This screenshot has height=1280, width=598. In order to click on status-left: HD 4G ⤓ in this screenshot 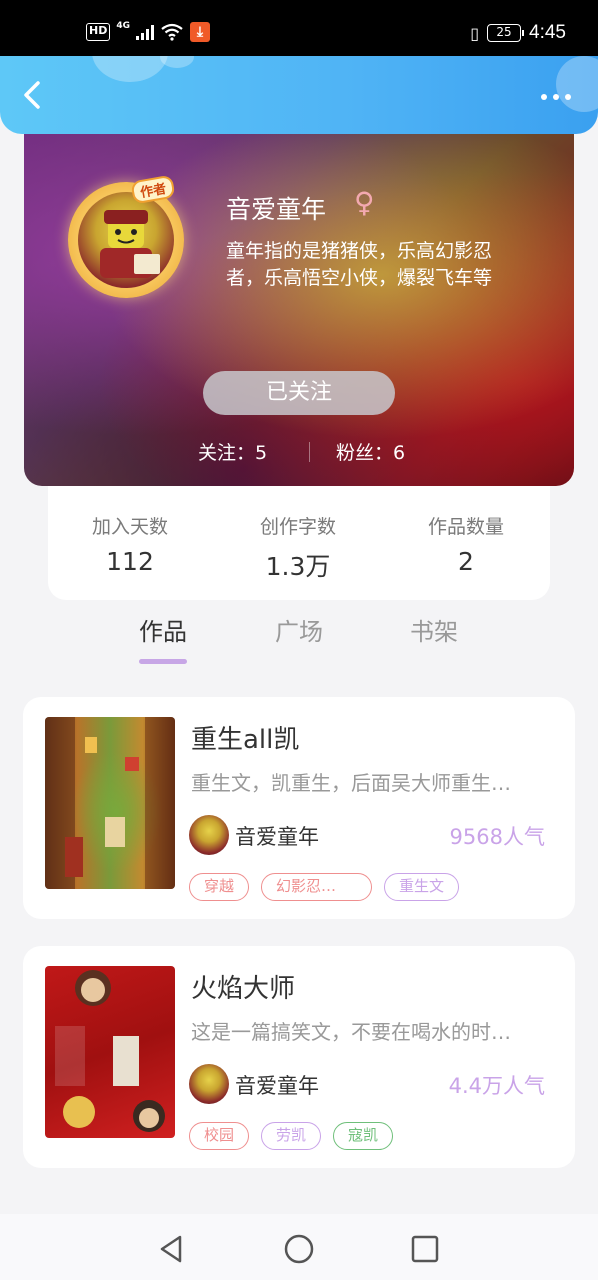, I will do `click(148, 31)`.